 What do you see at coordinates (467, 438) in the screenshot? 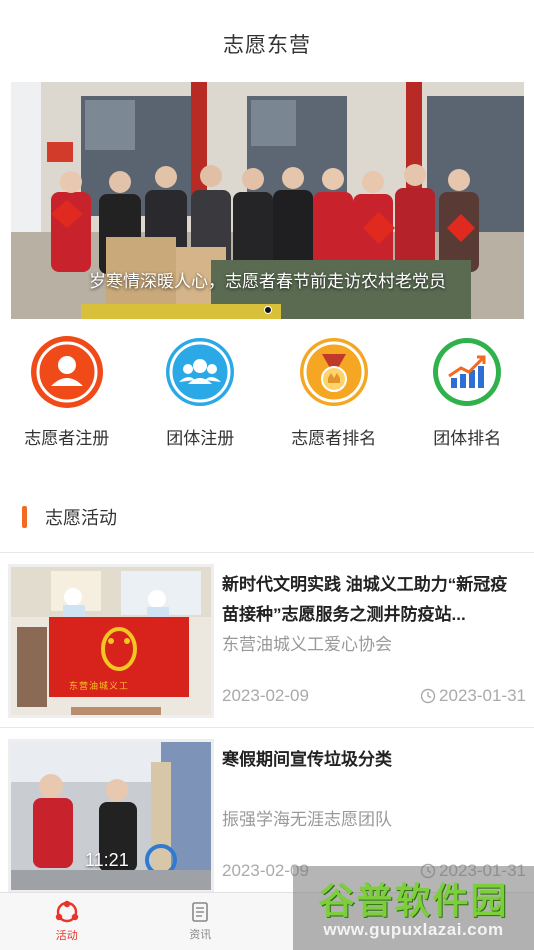
I see `quick-link-label: 团体排名` at bounding box center [467, 438].